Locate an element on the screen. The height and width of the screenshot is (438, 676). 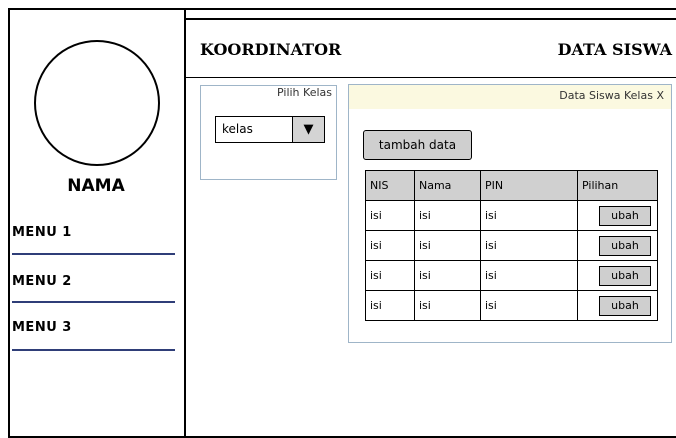
panel-title: Data Siswa Kelas X is located at coordinates (611, 95).